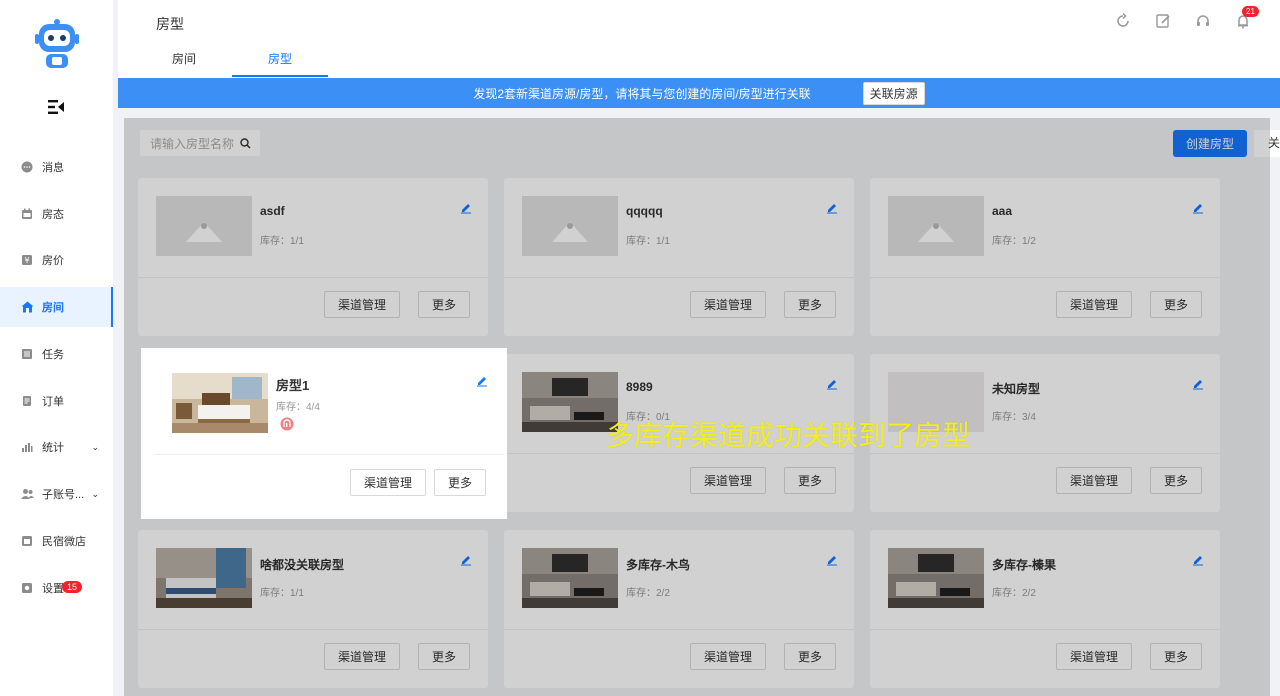  What do you see at coordinates (27, 167) in the screenshot?
I see `message-icon` at bounding box center [27, 167].